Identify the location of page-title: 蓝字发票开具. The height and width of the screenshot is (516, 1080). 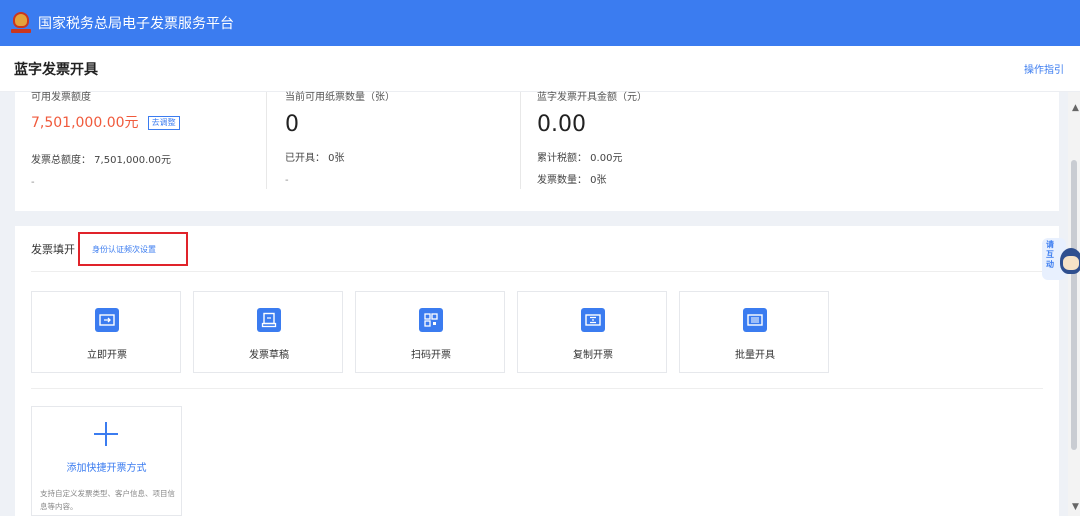
(56, 69).